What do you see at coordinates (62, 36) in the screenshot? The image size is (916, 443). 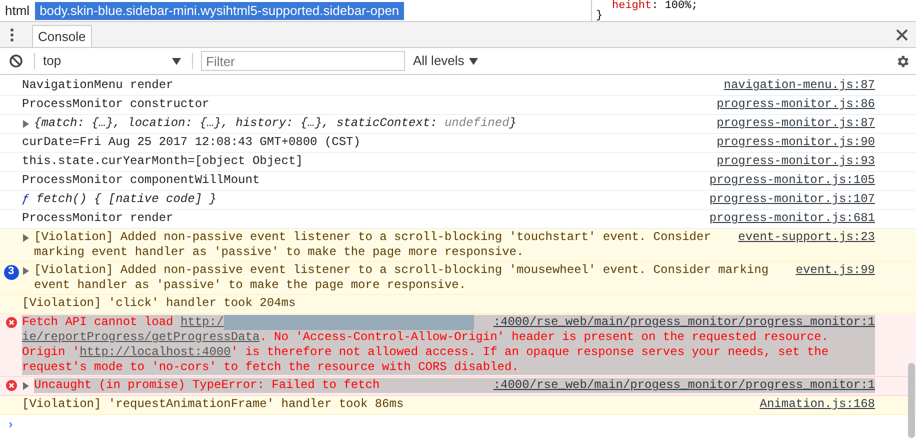 I see `drawer-tab: Console` at bounding box center [62, 36].